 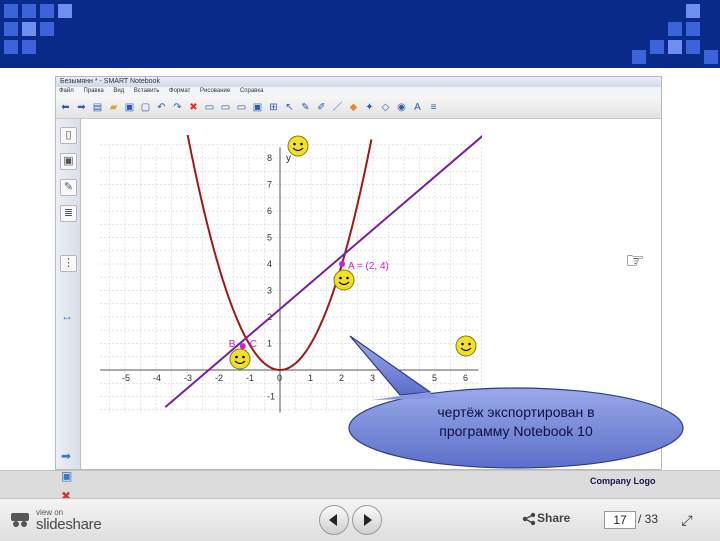 What do you see at coordinates (20, 520) in the screenshot?
I see `slideshare-logo-icon` at bounding box center [20, 520].